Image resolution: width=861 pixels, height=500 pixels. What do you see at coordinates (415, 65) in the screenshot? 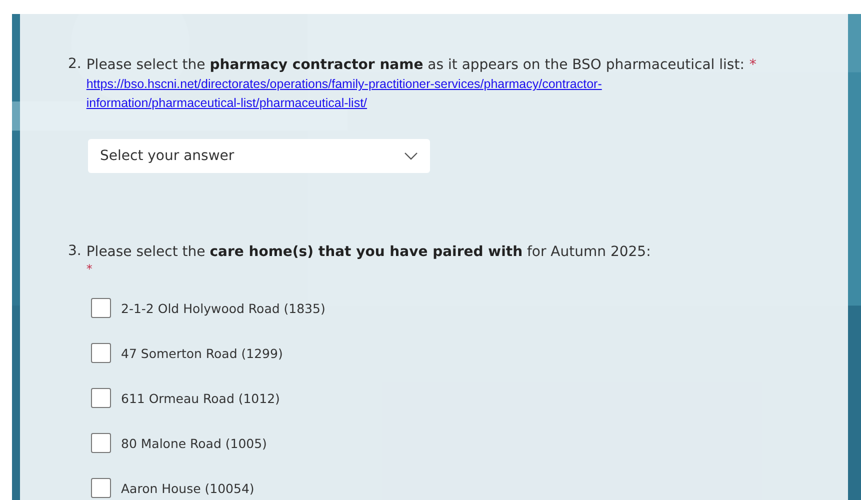
I see `question-text: Please select the pharmacy contractor name as it appears on the BSO pharmaceutical list:` at bounding box center [415, 65].